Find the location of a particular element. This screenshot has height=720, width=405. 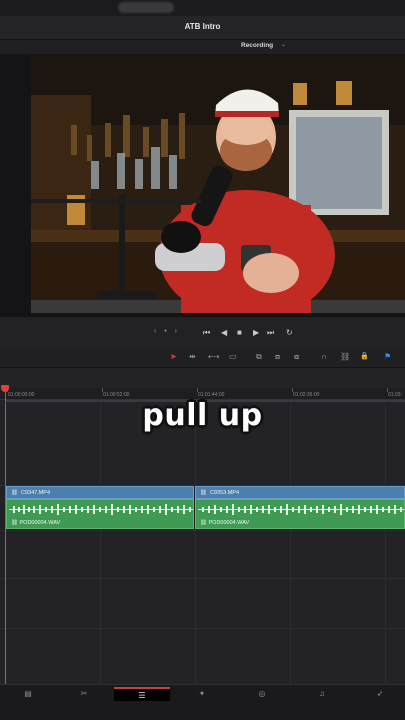

stop-button: ■ is located at coordinates (239, 333).